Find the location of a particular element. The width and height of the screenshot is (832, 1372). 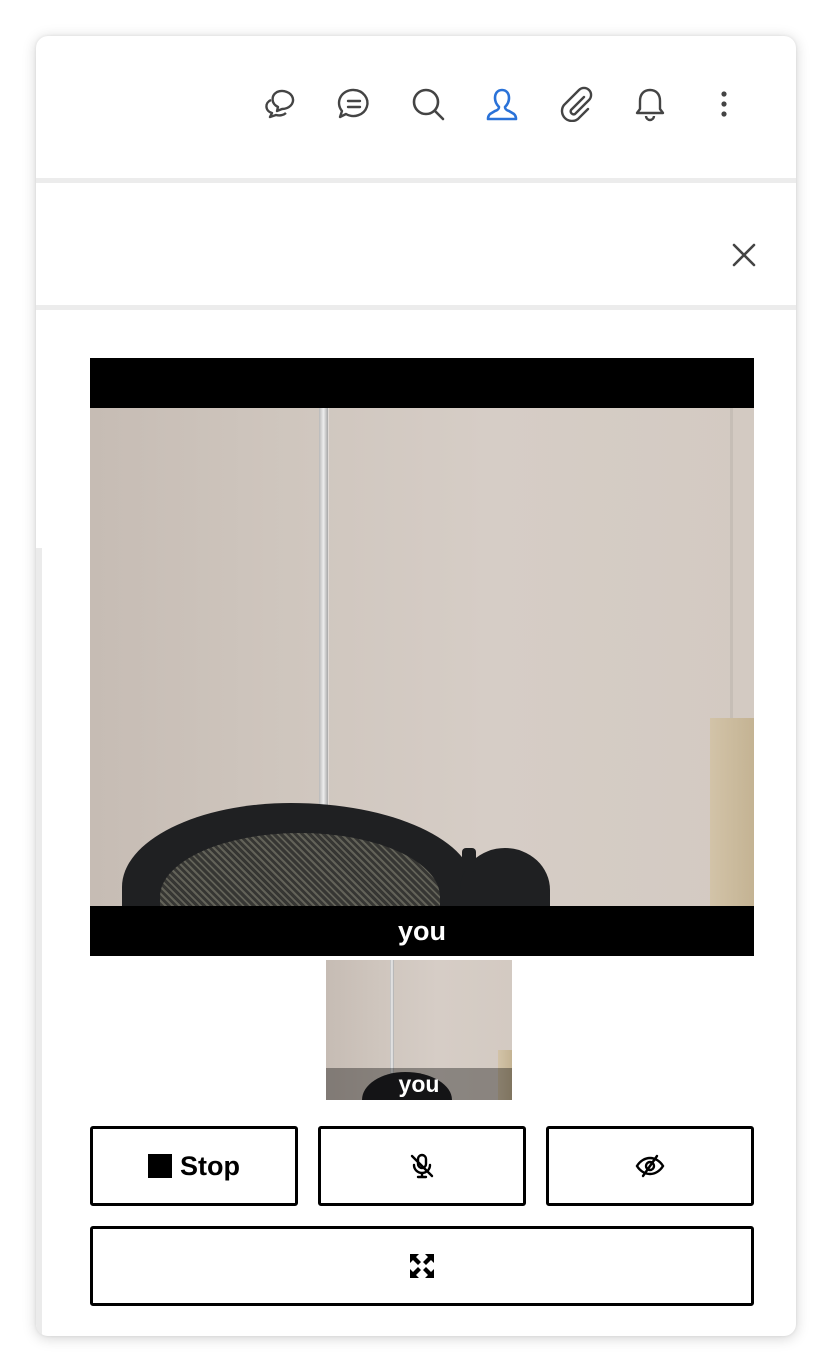

more-vertical-icon is located at coordinates (724, 104).